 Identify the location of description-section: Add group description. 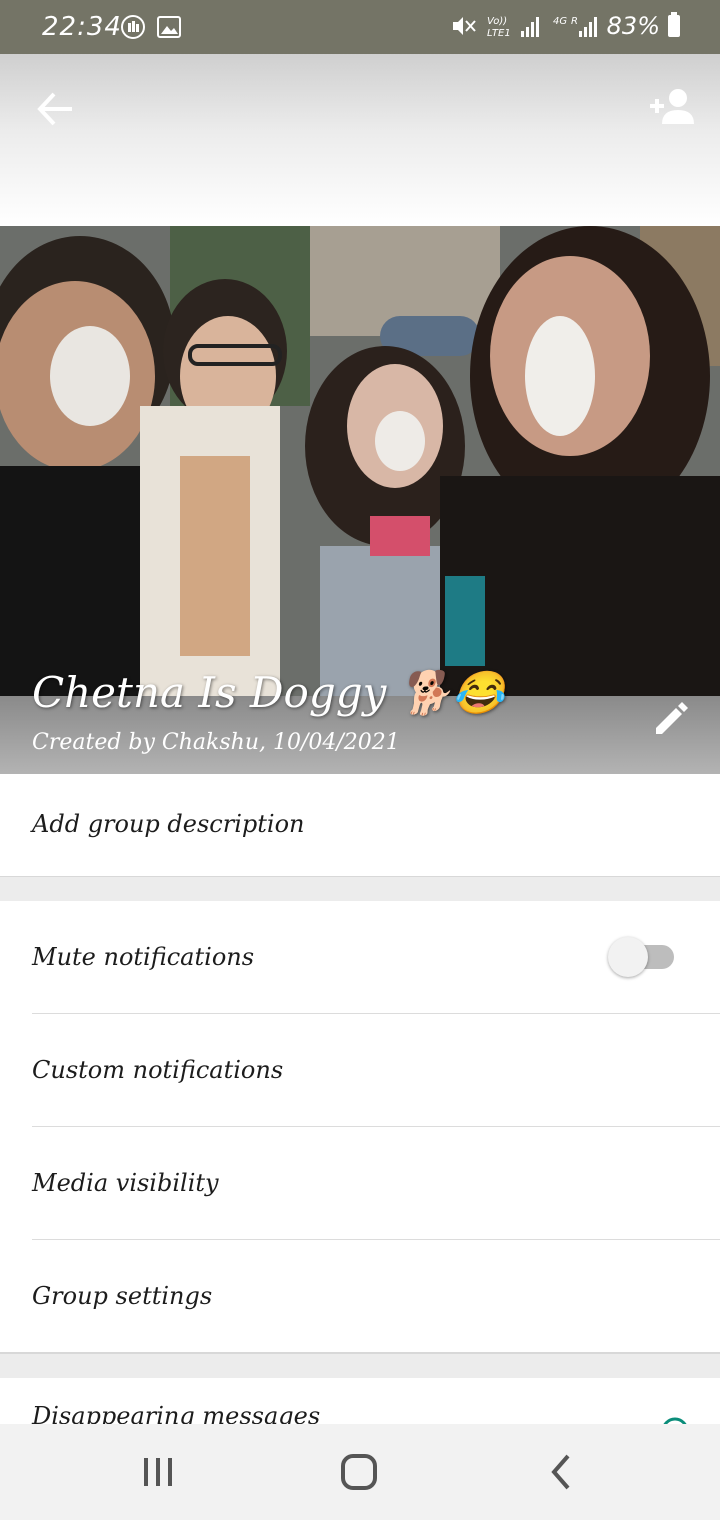
(360, 825).